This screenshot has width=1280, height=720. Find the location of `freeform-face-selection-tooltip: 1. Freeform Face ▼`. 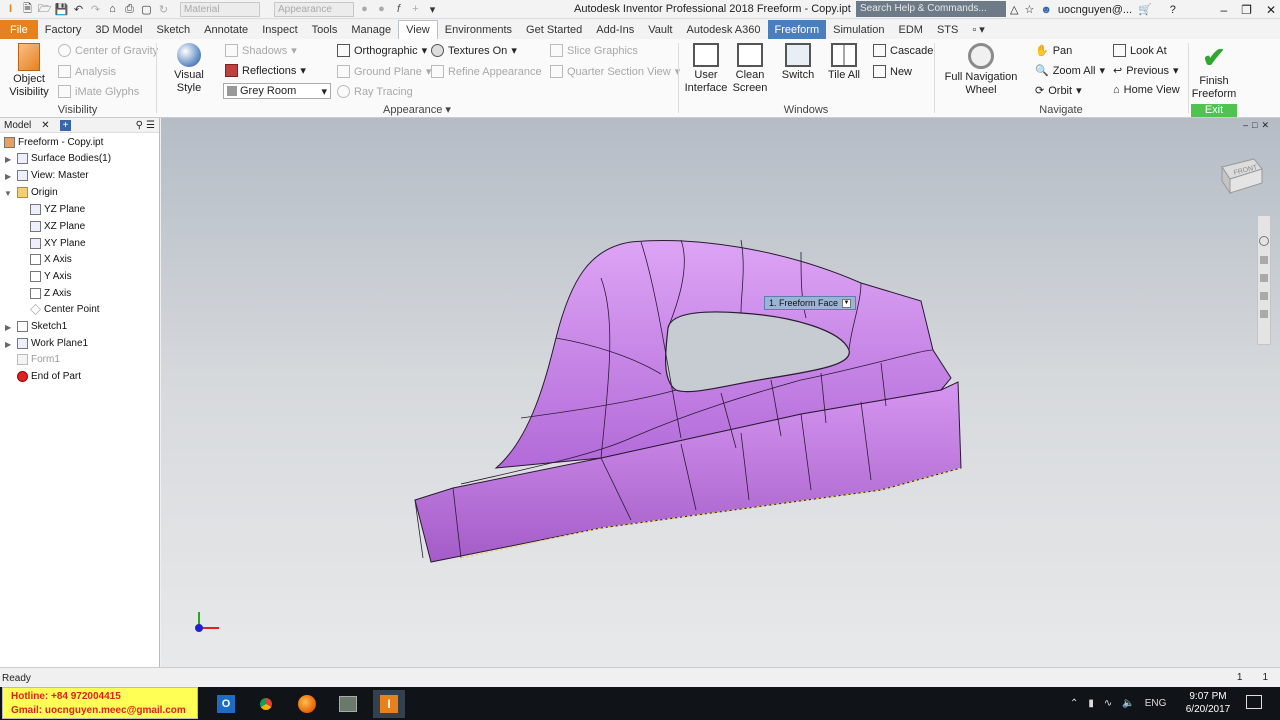

freeform-face-selection-tooltip: 1. Freeform Face ▼ is located at coordinates (810, 303).